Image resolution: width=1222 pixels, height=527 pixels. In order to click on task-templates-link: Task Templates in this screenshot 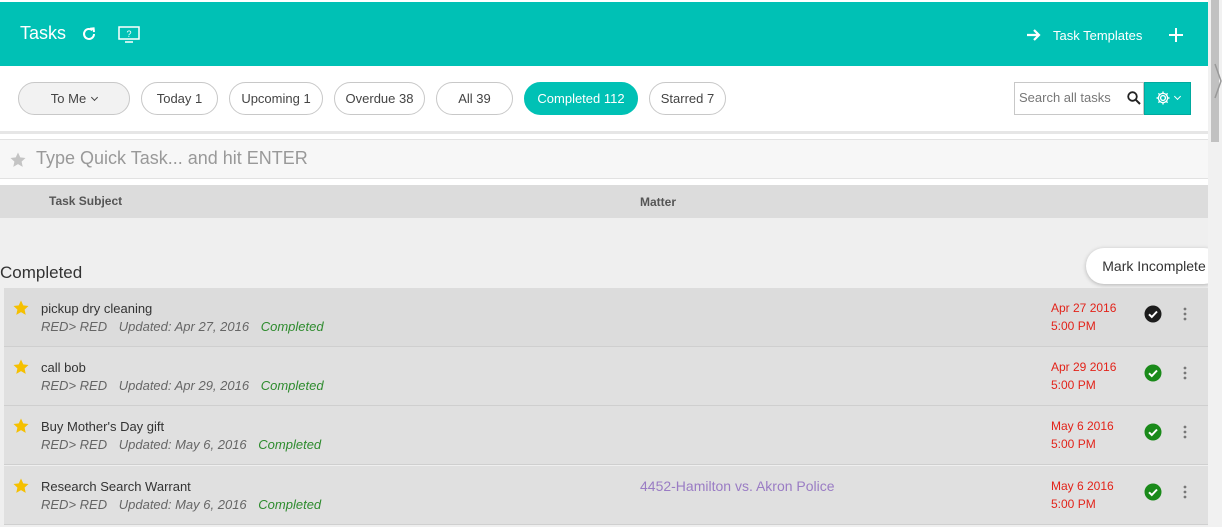, I will do `click(1097, 35)`.